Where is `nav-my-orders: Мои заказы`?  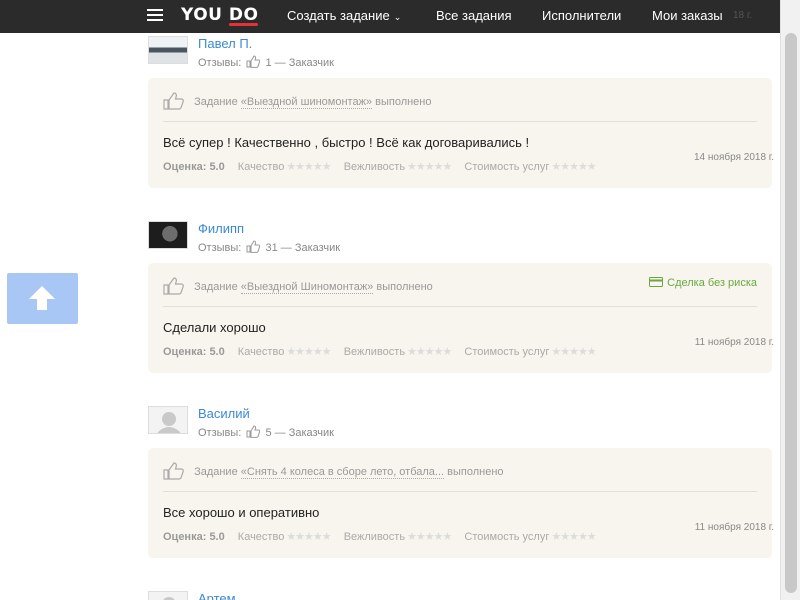 nav-my-orders: Мои заказы is located at coordinates (687, 15).